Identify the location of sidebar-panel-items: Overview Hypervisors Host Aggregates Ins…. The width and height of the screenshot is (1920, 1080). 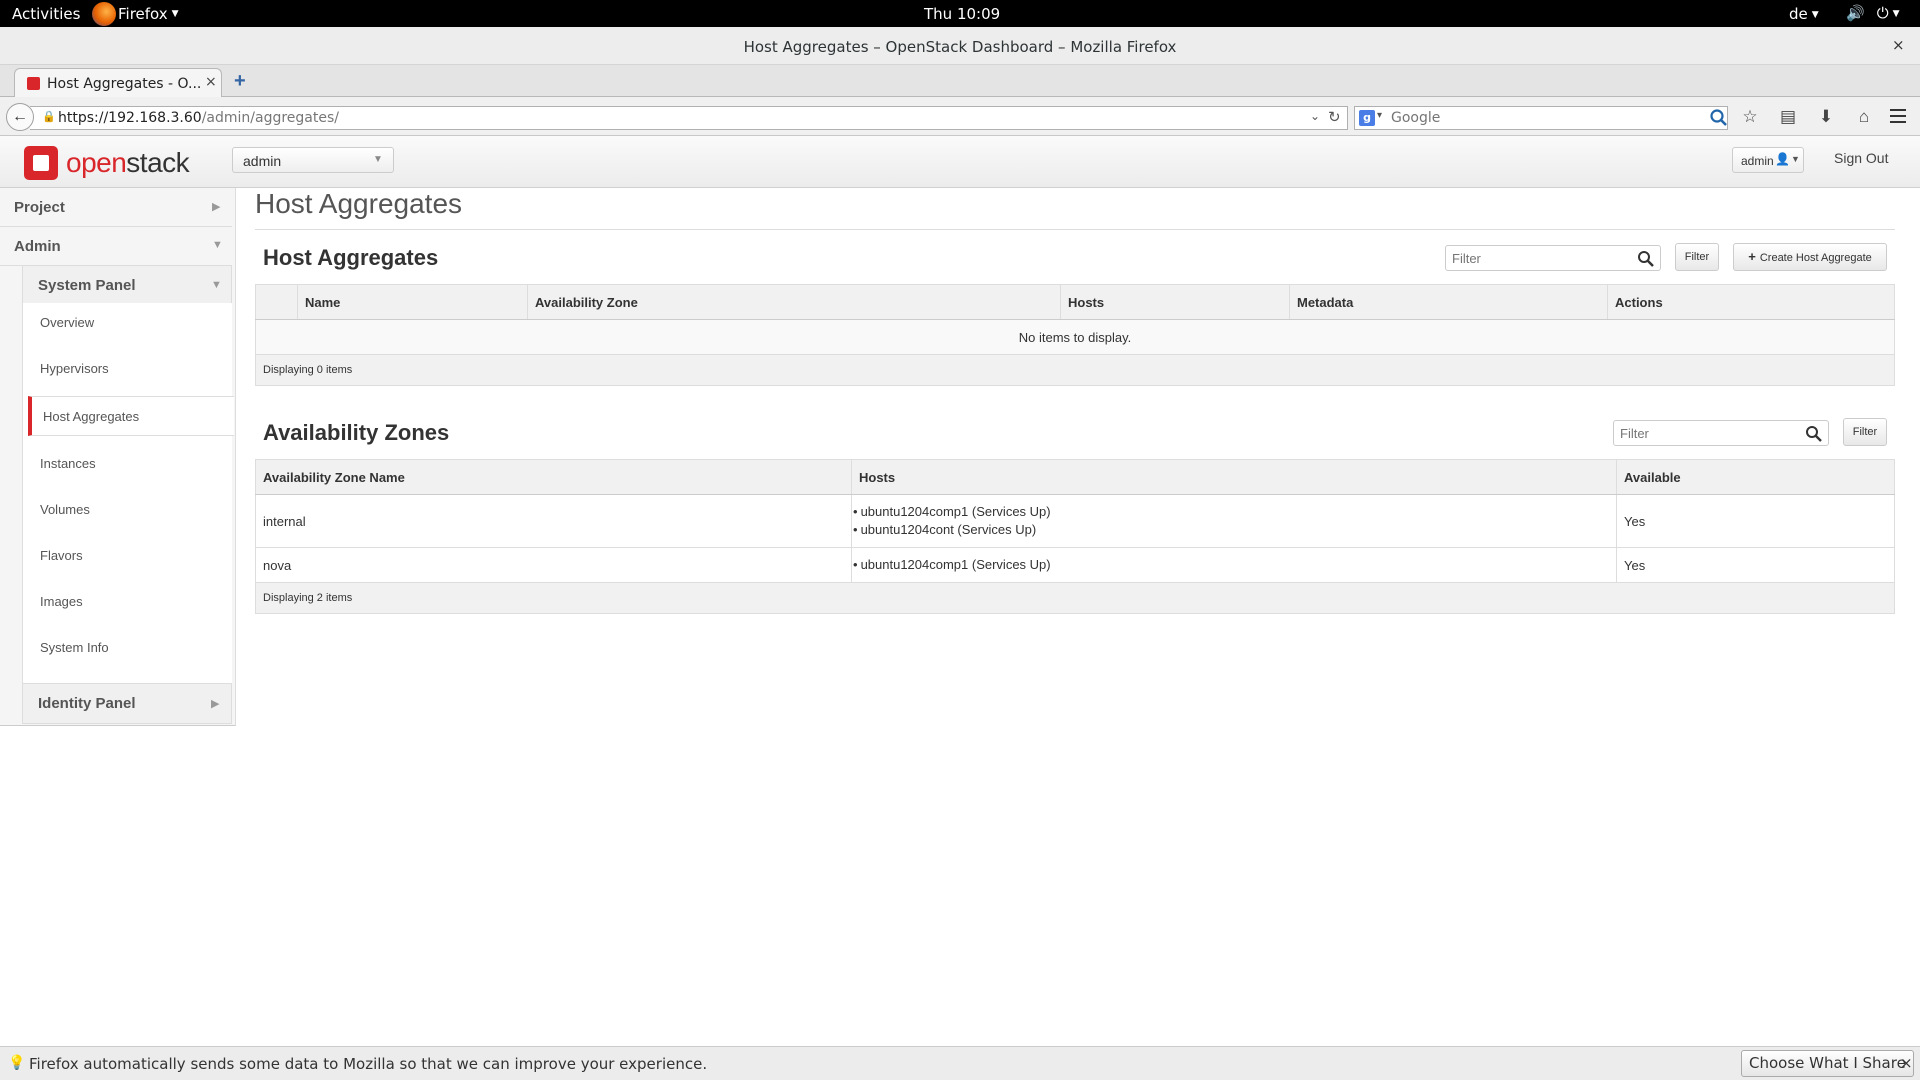
(128, 493).